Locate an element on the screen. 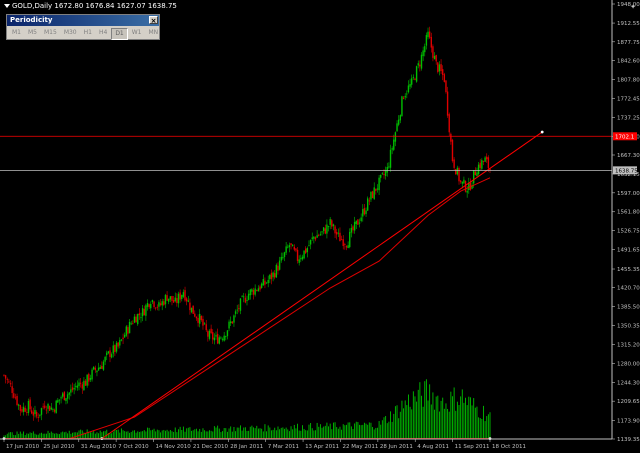 This screenshot has width=640, height=453. price-tag-label: 1638.75 is located at coordinates (626, 171).